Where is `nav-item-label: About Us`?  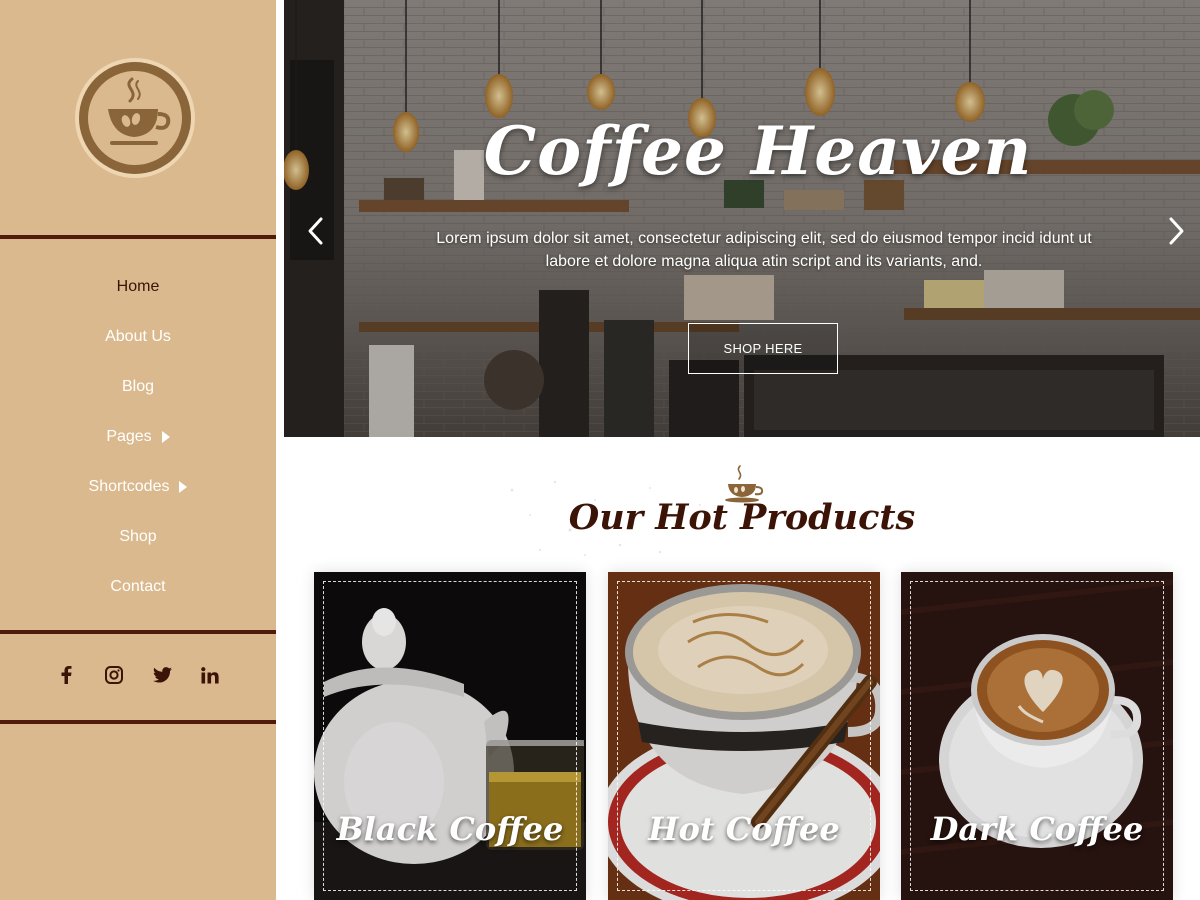
nav-item-label: About Us is located at coordinates (138, 336).